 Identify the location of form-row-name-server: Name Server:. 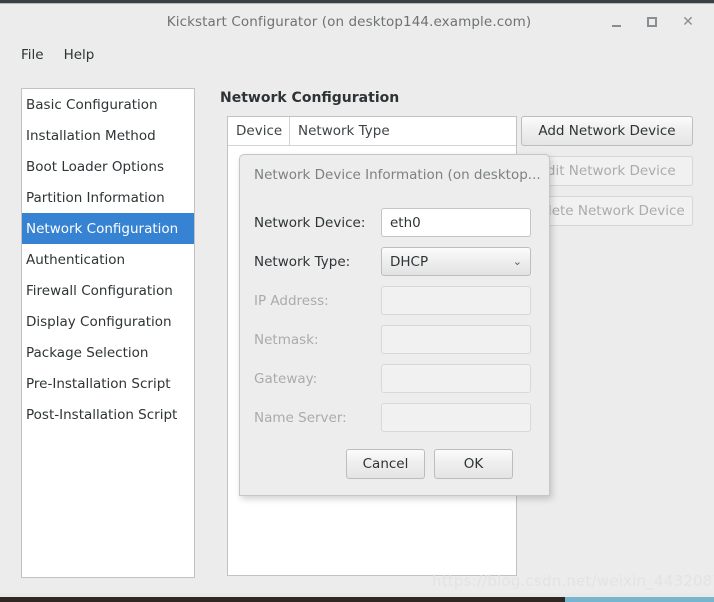
(392, 417).